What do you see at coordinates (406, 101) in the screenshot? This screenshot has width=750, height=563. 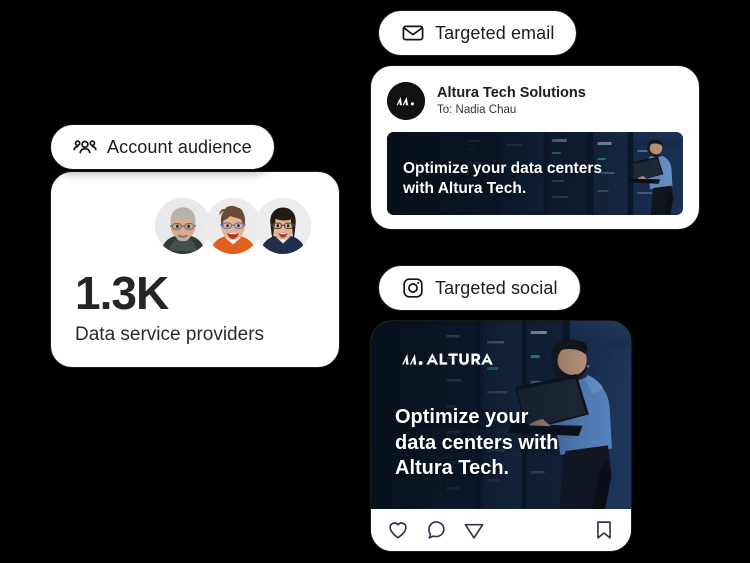 I see `altura-logo-icon` at bounding box center [406, 101].